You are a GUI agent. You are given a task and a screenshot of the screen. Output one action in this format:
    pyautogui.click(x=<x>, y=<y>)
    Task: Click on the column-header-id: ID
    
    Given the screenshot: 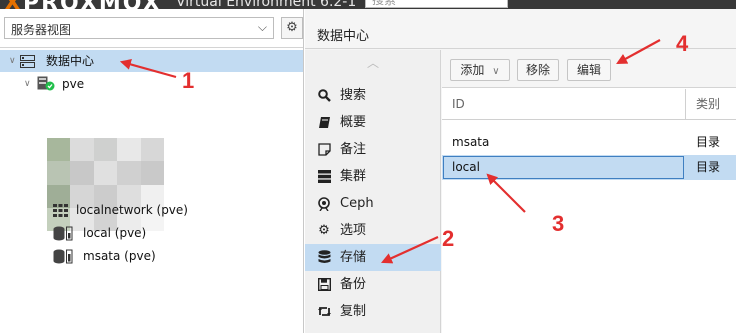 What is the action you would take?
    pyautogui.click(x=458, y=104)
    